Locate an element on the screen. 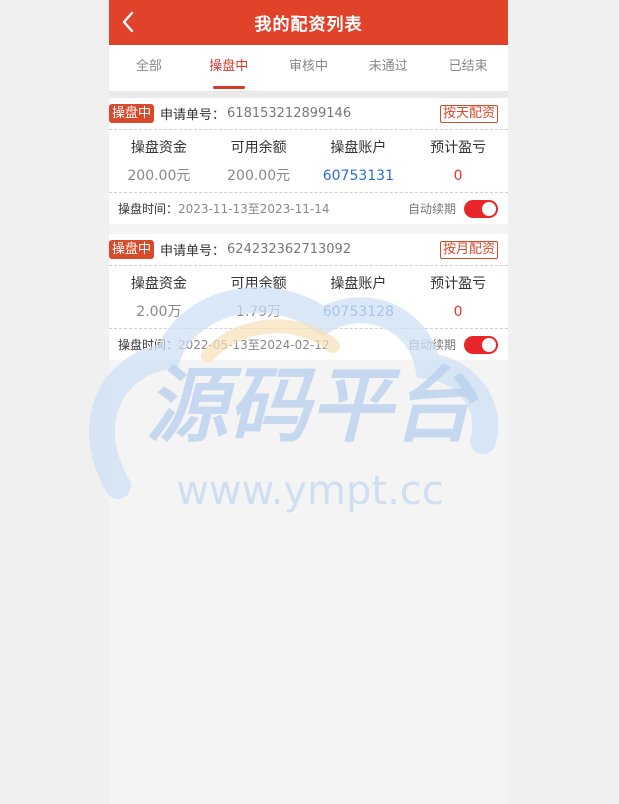 The image size is (619, 804). order-number: 624232362713092 is located at coordinates (289, 249).